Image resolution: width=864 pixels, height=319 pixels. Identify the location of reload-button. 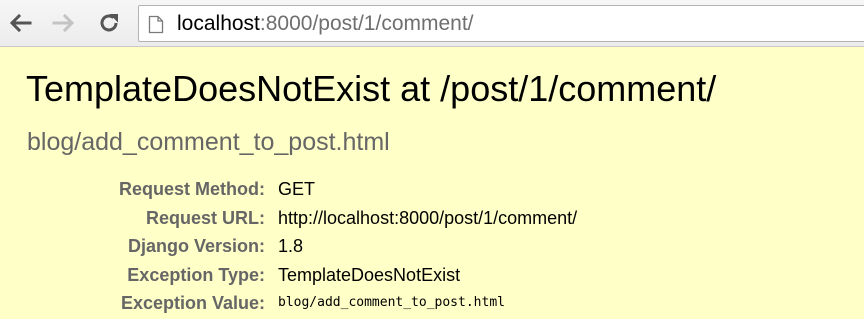
(109, 23).